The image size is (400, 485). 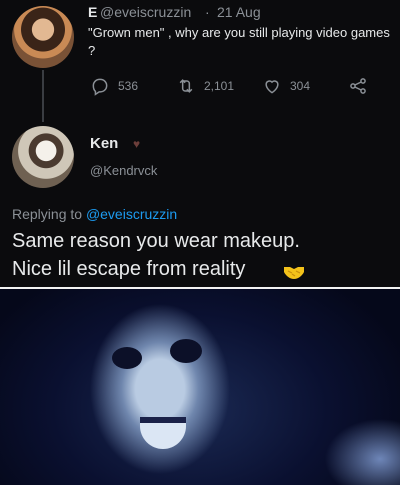 I want to click on reply-text-line: Nice lil escape from reality, so click(x=129, y=269).